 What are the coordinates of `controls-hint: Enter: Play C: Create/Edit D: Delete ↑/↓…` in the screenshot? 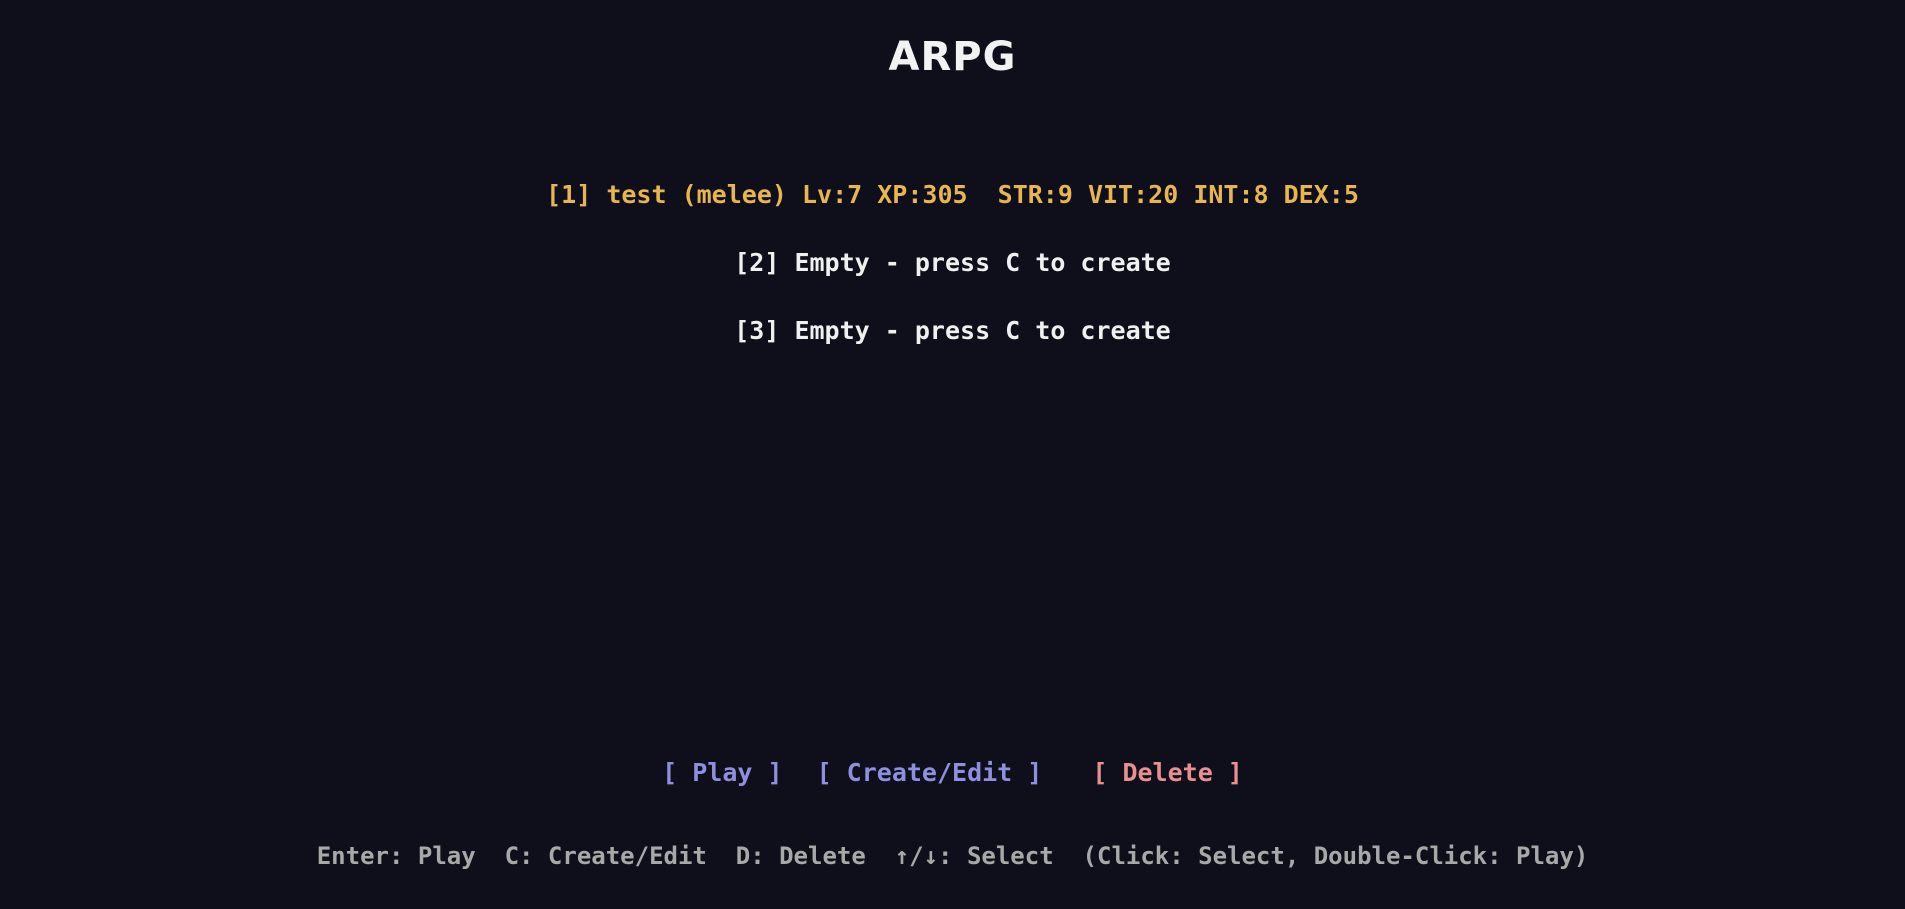 It's located at (952, 856).